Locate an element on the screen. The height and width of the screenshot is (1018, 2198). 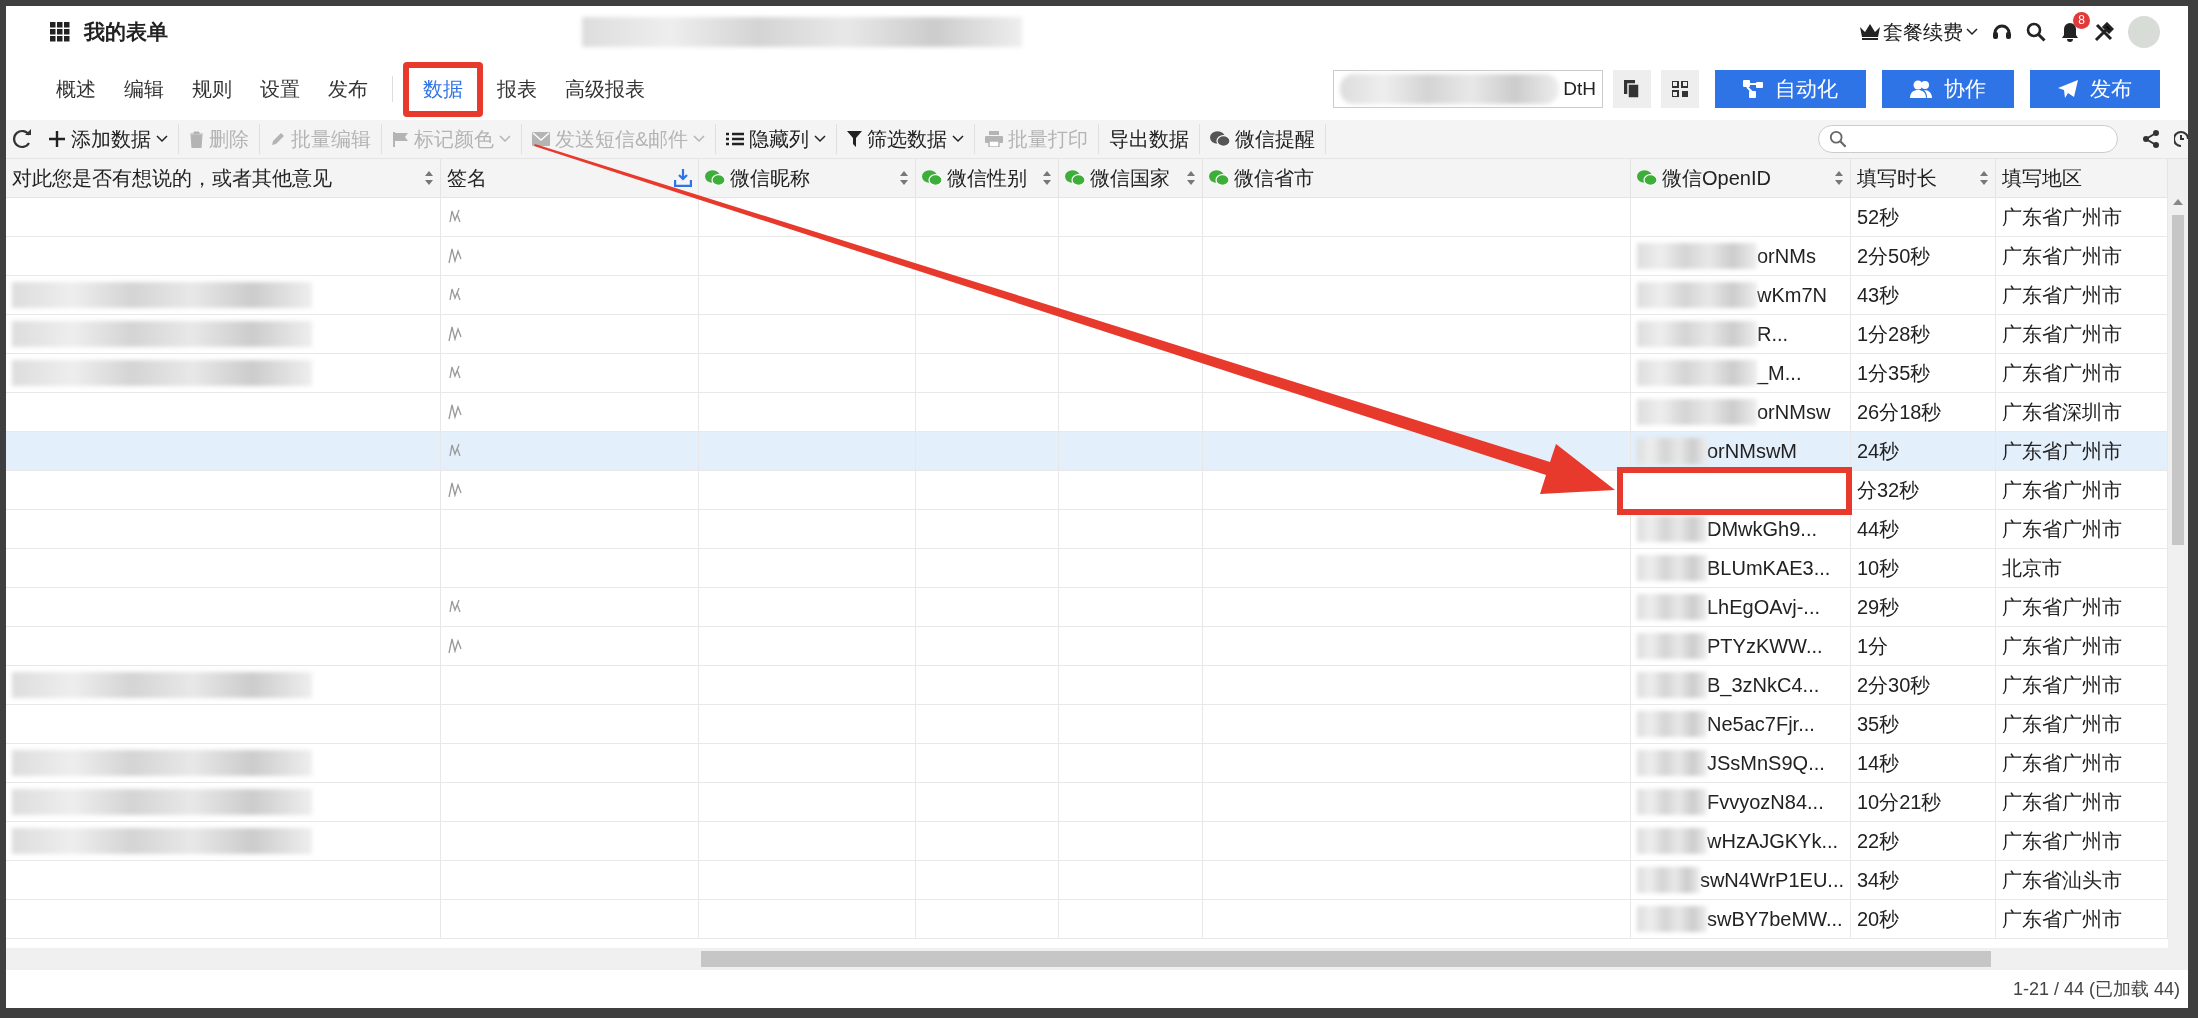
table-row: FvvyozN84... 10分21秒 广东省广州市 is located at coordinates (1087, 802).